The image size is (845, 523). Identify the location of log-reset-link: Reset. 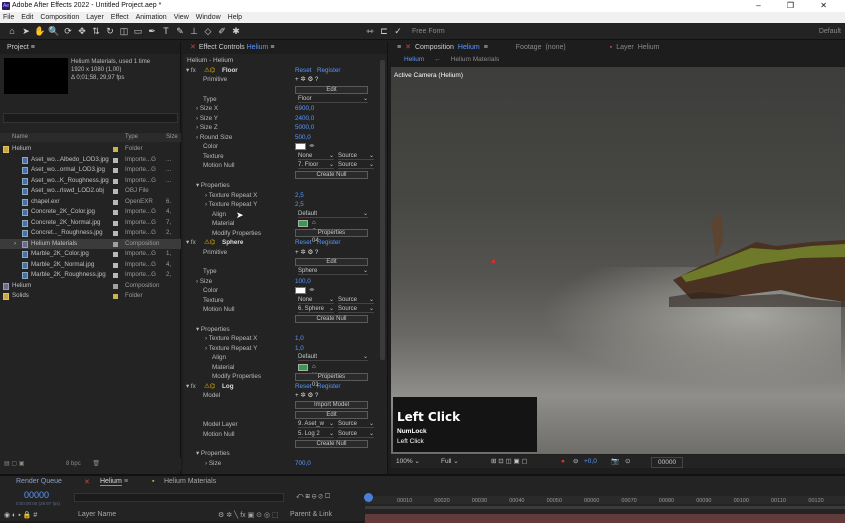
(303, 387).